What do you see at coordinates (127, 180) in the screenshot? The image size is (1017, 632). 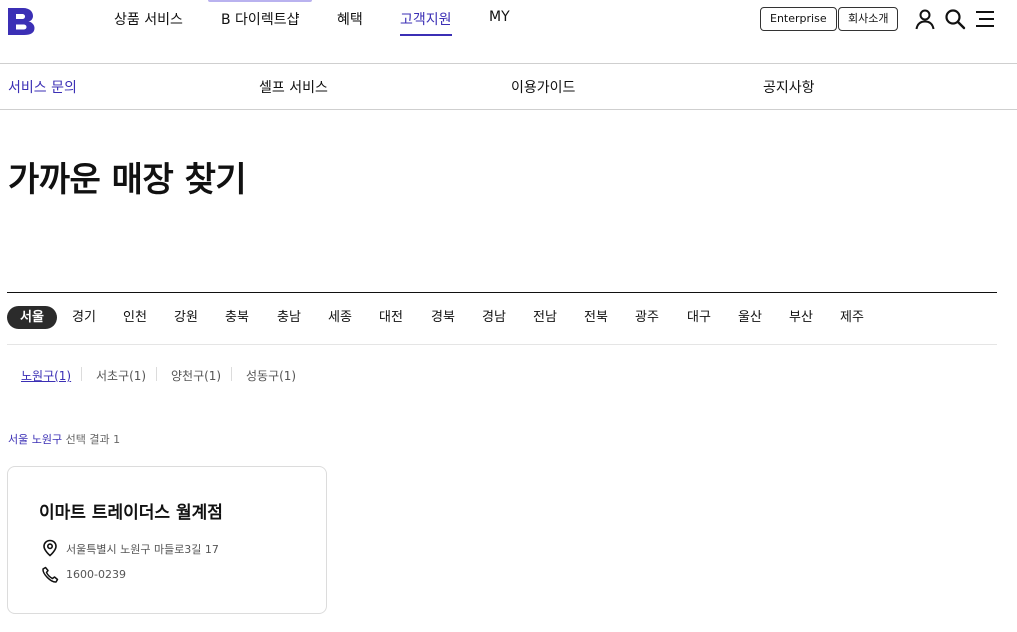 I see `page-title: 가까운 매장 찾기` at bounding box center [127, 180].